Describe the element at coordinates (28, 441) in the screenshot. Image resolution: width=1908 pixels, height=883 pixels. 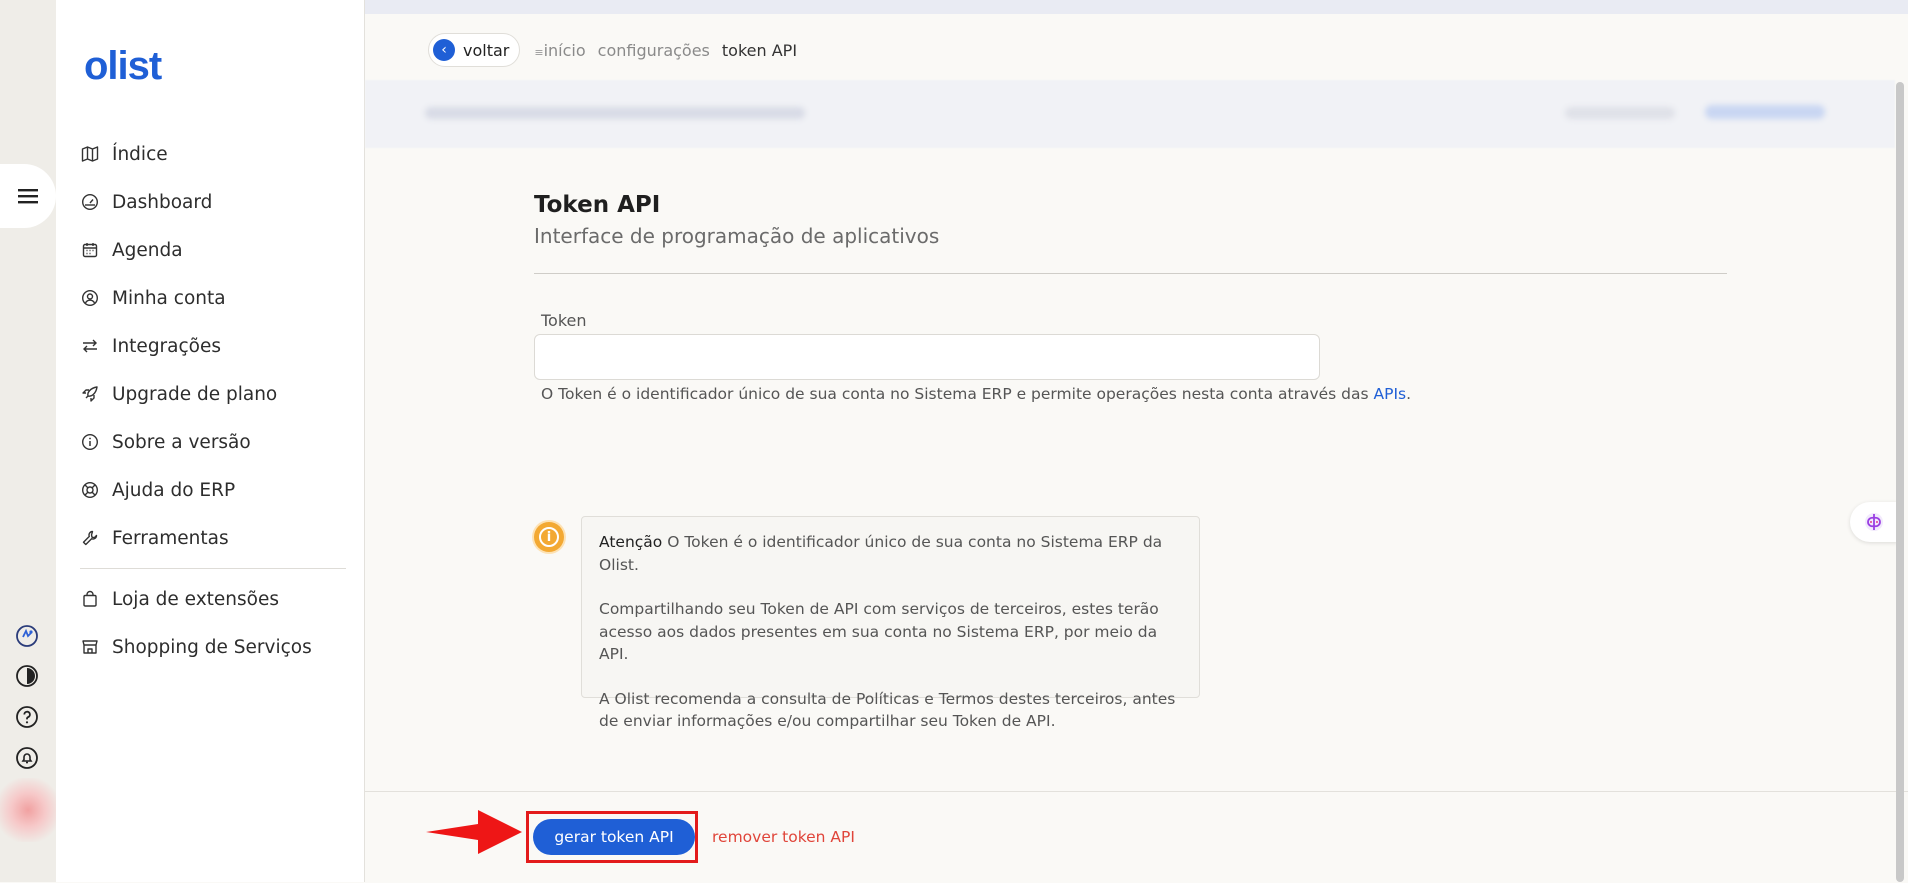
I see `icon-rail` at that location.